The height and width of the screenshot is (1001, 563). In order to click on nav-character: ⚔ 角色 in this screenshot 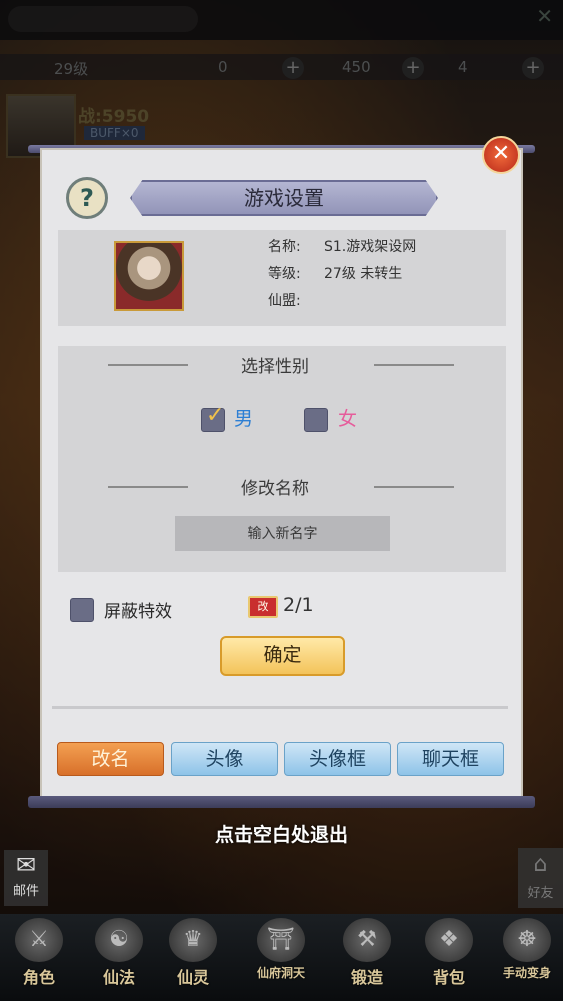, I will do `click(39, 956)`.